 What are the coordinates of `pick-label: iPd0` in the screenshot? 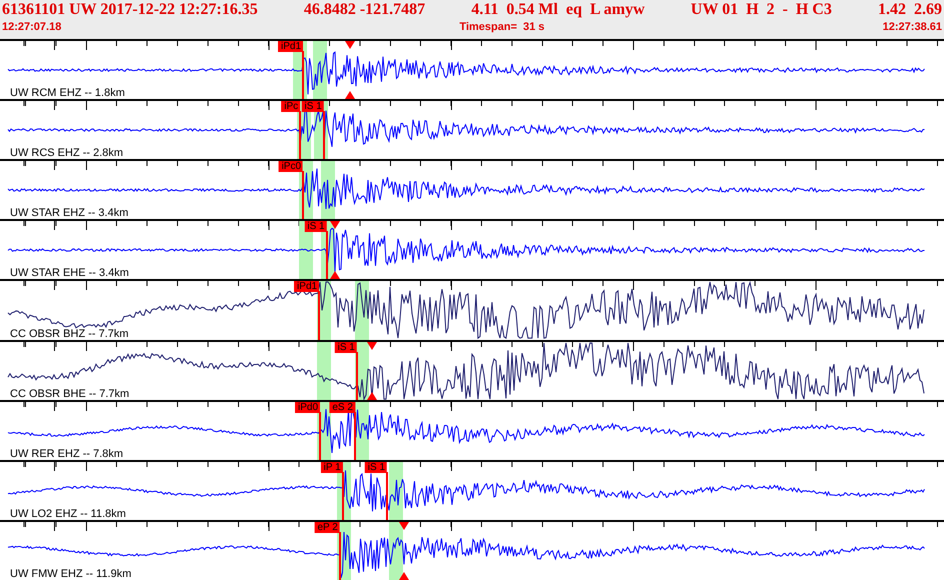 It's located at (307, 407).